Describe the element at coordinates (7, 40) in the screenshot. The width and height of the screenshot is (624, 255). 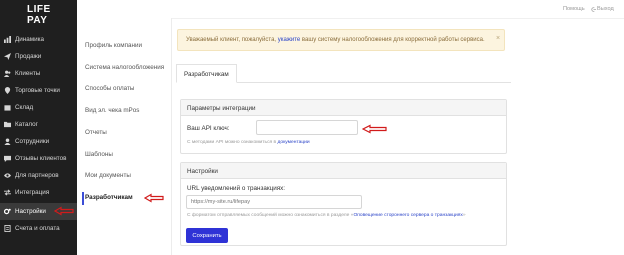
I see `chart-icon` at that location.